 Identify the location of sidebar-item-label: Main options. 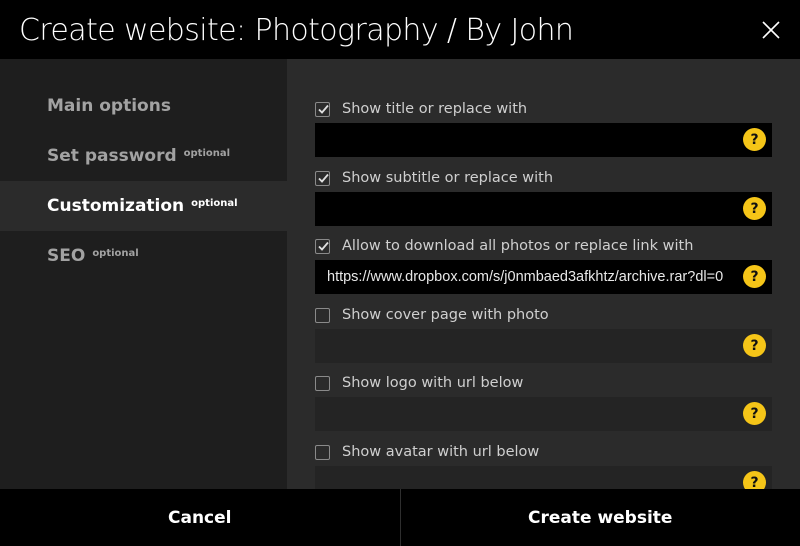
(109, 106).